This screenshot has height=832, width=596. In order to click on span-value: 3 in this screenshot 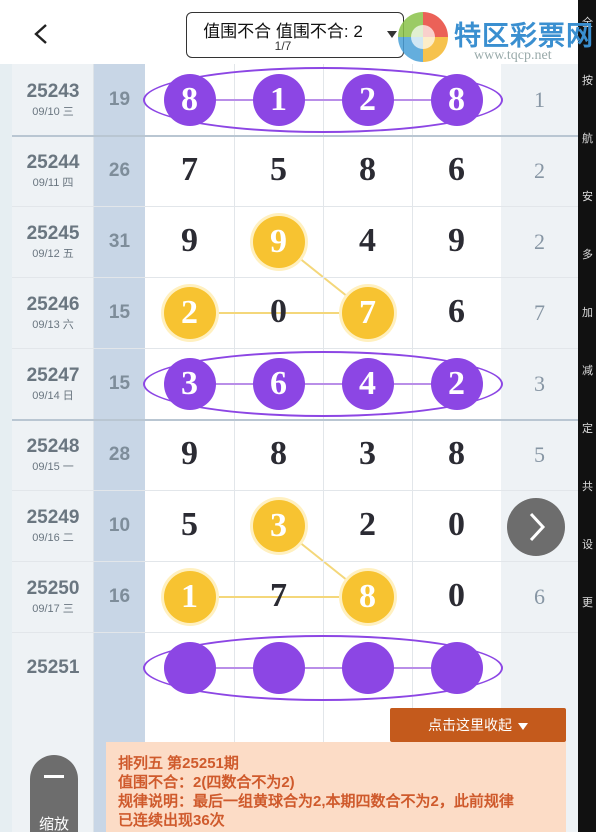, I will do `click(539, 383)`.